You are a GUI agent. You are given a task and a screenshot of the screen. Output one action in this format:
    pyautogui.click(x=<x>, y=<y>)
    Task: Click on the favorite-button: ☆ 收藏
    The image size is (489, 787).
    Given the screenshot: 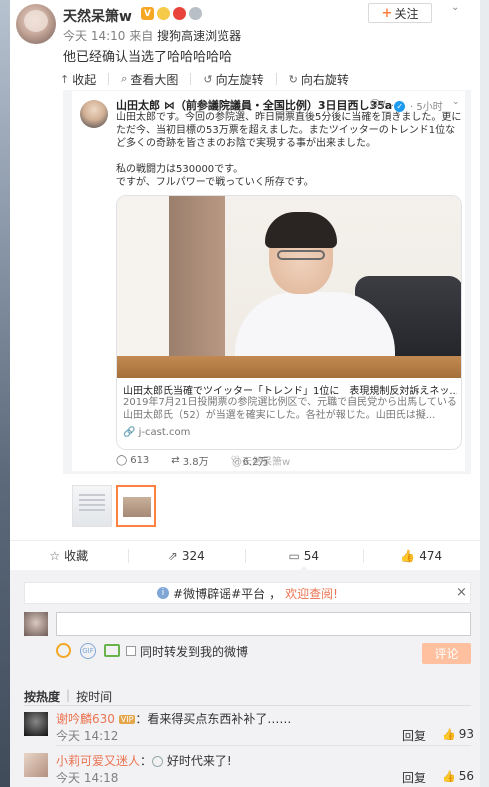 What is the action you would take?
    pyautogui.click(x=69, y=555)
    